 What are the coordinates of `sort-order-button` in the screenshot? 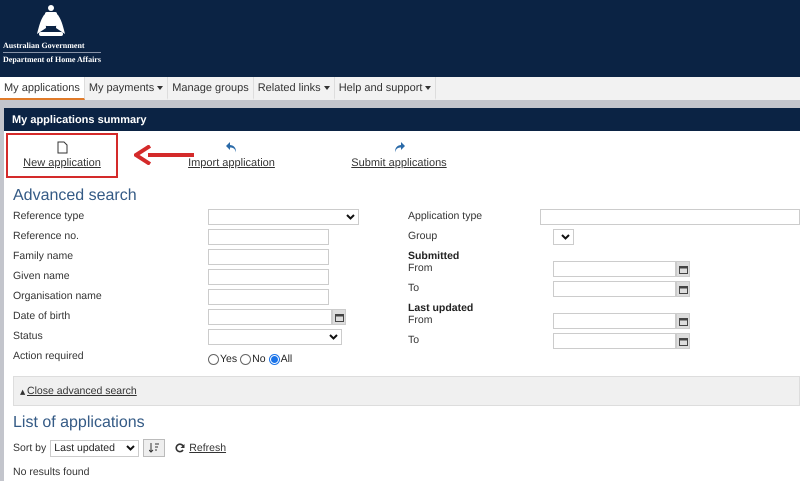 It's located at (154, 448).